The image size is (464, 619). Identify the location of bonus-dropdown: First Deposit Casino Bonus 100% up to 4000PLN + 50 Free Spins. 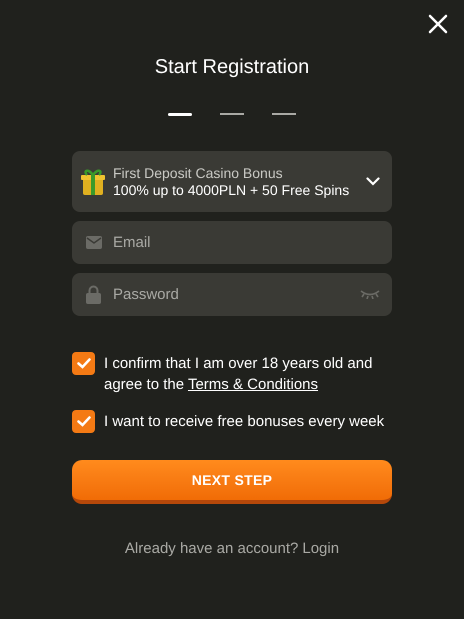
(232, 181).